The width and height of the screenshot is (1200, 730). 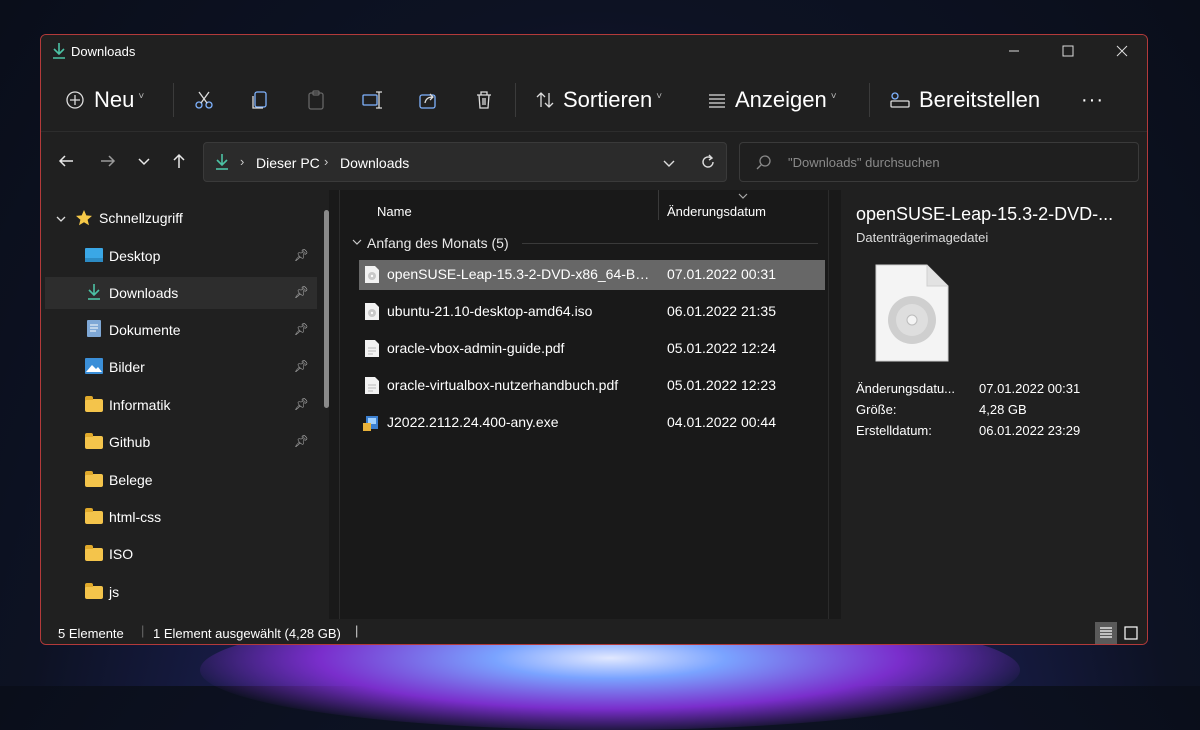 I want to click on copy-icon, so click(x=259, y=100).